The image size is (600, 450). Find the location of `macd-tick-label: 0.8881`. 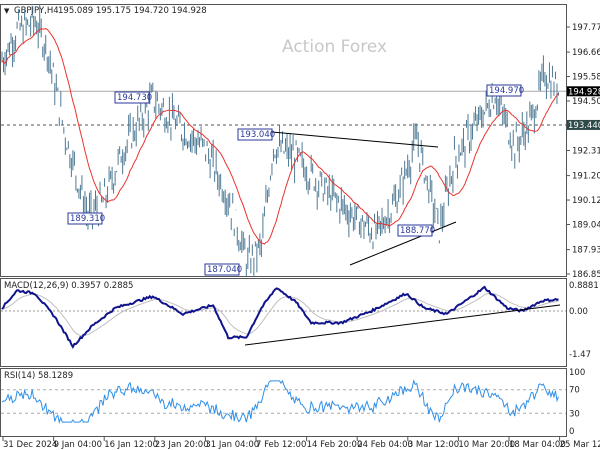

macd-tick-label: 0.8881 is located at coordinates (584, 286).